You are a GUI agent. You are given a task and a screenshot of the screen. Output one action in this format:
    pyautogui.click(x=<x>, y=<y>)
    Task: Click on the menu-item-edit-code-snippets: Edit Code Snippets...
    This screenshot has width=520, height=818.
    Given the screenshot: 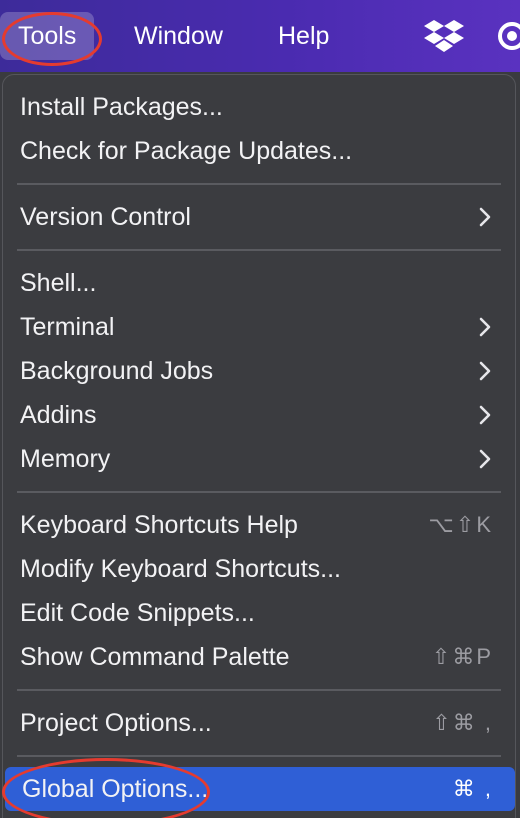 What is the action you would take?
    pyautogui.click(x=259, y=613)
    